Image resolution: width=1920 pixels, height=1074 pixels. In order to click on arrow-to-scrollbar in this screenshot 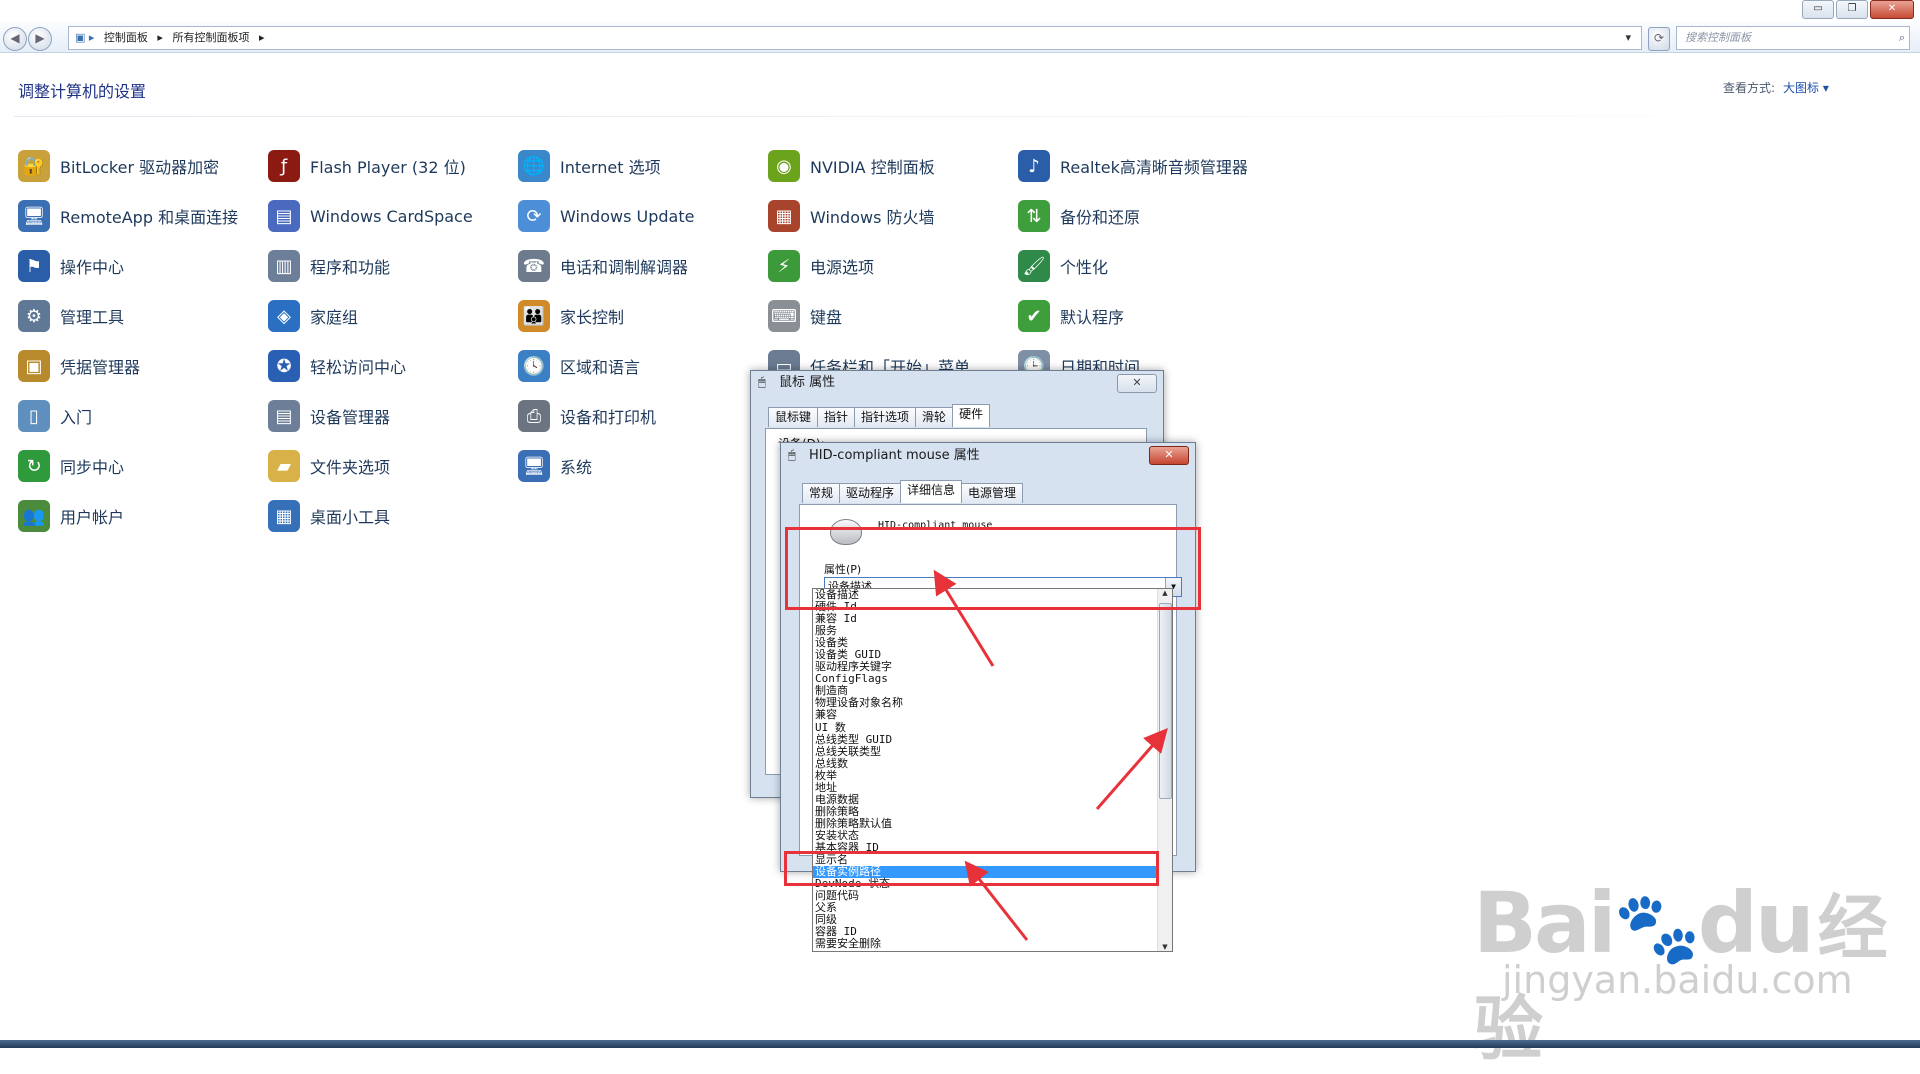, I will do `click(1131, 768)`.